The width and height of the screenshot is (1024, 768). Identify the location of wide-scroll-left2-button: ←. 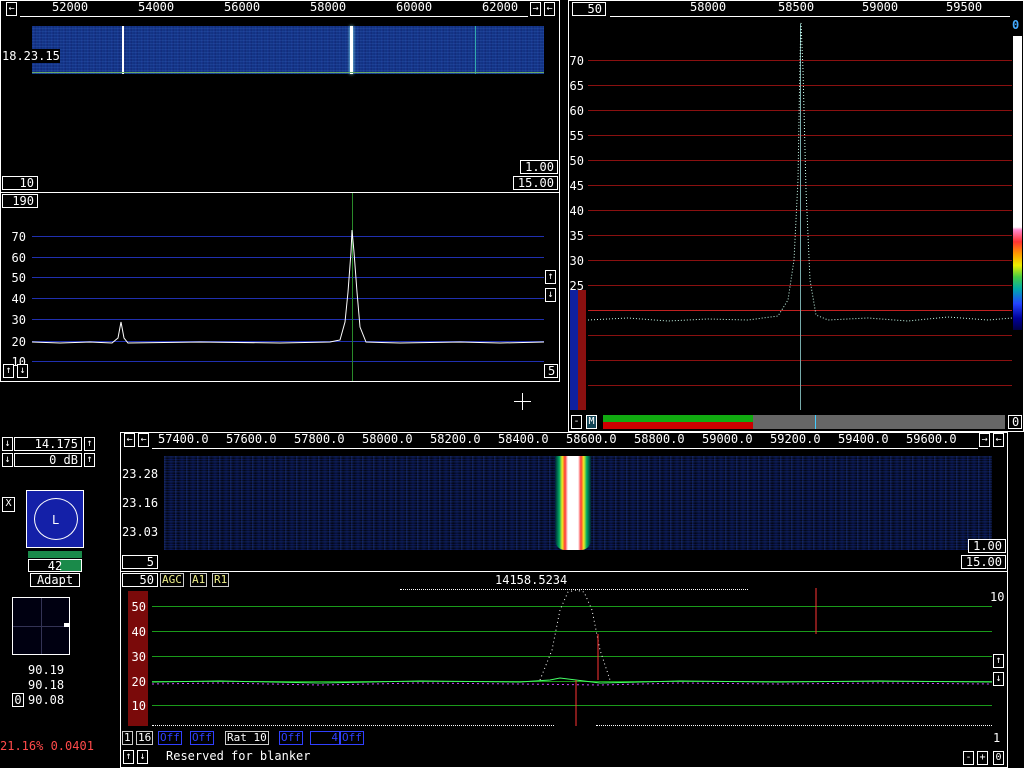
(549, 9).